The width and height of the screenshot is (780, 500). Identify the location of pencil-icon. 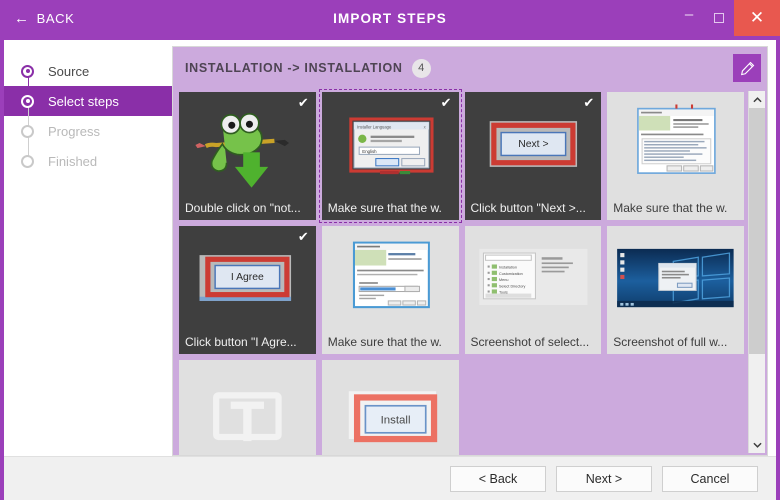
(747, 68).